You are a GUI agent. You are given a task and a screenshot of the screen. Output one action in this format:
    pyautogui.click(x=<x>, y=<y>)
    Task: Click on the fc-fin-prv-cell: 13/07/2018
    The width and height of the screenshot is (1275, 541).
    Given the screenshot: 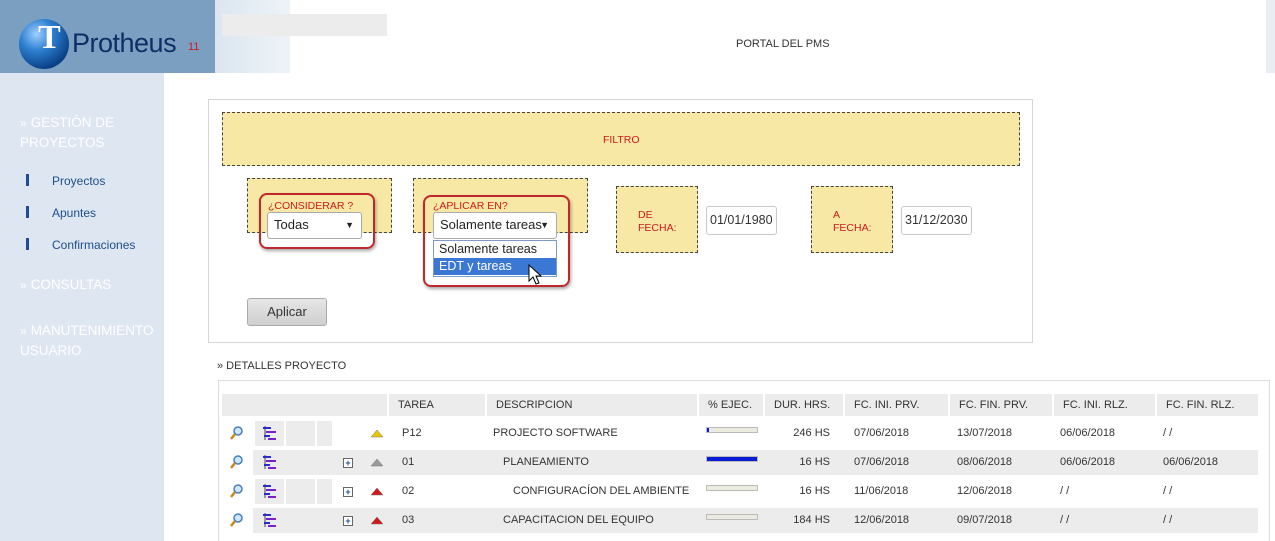 What is the action you would take?
    pyautogui.click(x=985, y=433)
    